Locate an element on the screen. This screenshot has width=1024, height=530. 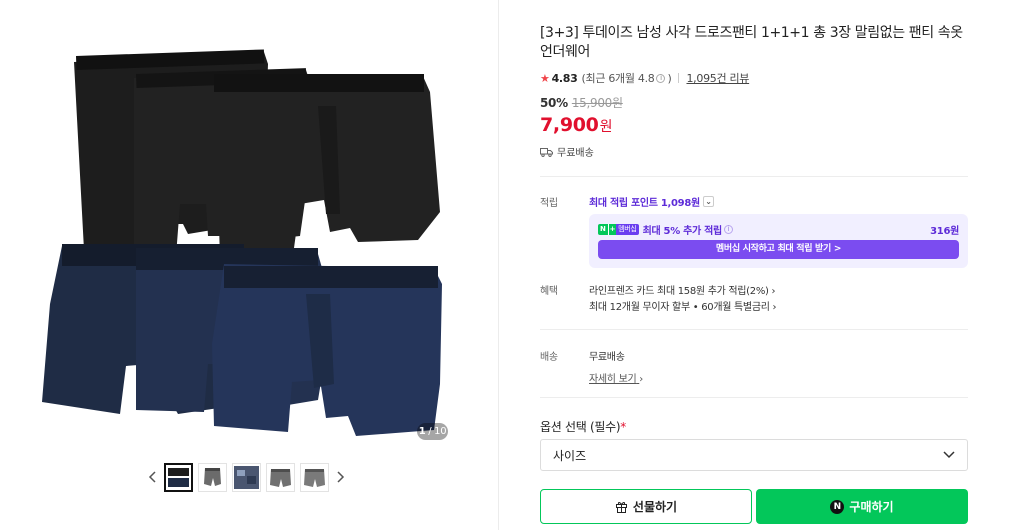
membership-amount: 316원 is located at coordinates (944, 231).